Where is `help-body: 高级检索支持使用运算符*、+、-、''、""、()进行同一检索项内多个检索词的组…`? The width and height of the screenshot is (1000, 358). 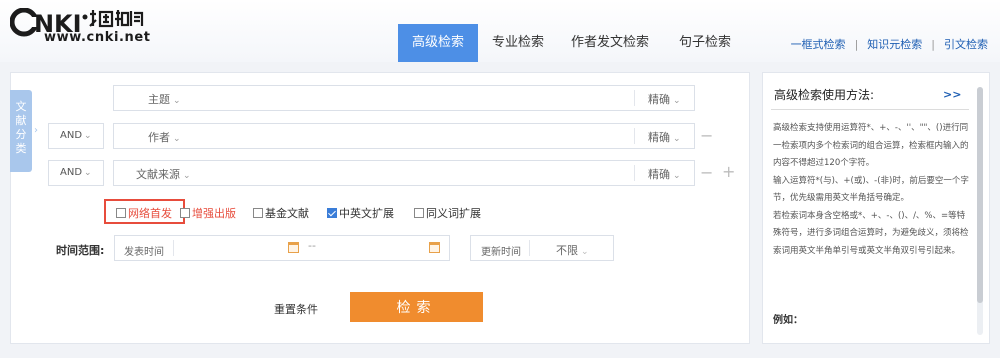 help-body: 高级检索支持使用运算符*、+、-、''、""、()进行同一检索项内多个检索词的组… is located at coordinates (872, 190).